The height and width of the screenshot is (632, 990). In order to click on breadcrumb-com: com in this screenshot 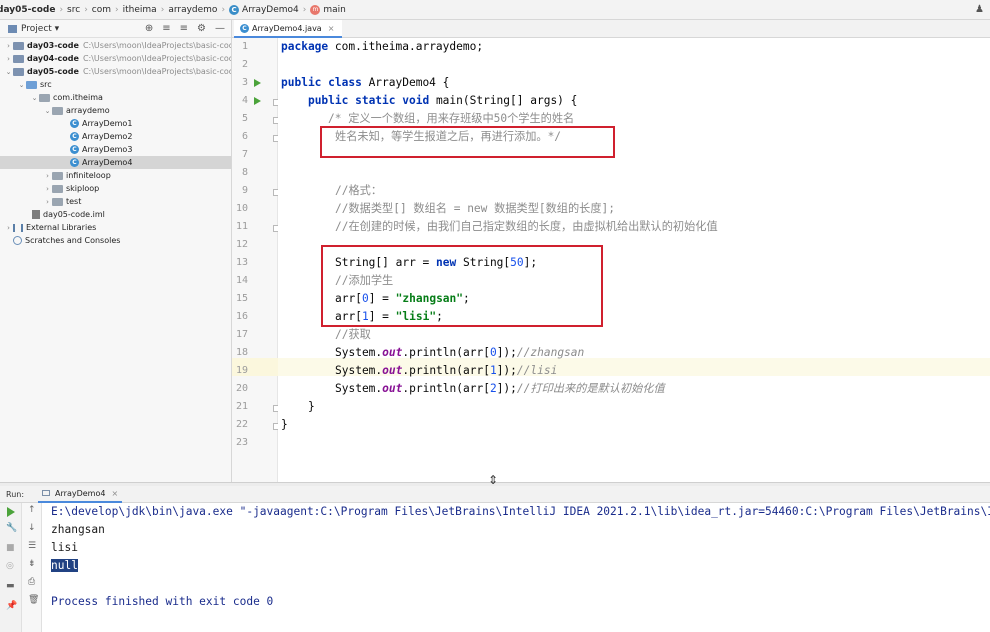, I will do `click(101, 10)`.